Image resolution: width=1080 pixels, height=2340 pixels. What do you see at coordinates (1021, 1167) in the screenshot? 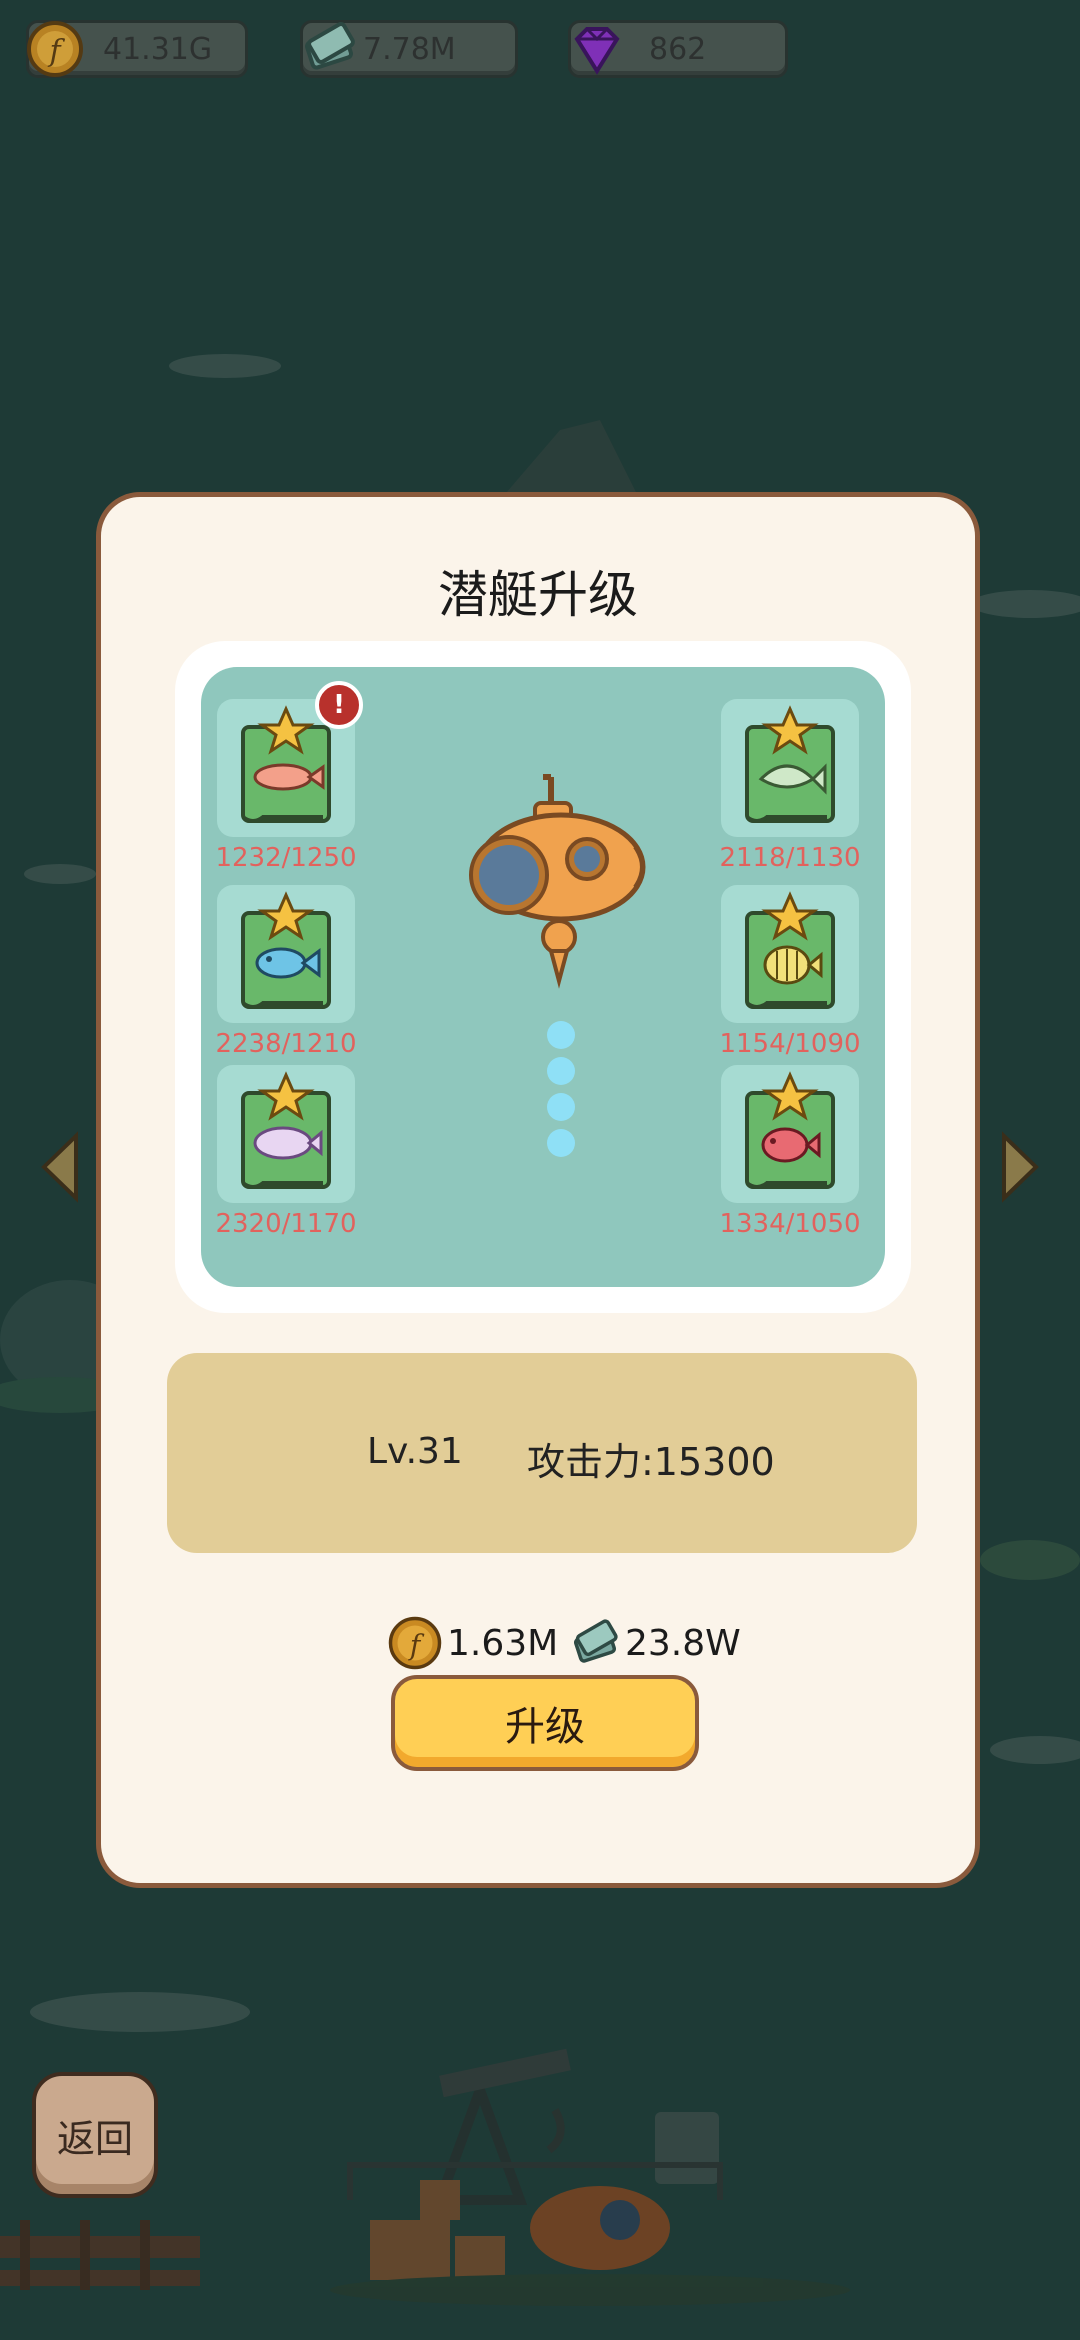
I see `next-arrow-button` at bounding box center [1021, 1167].